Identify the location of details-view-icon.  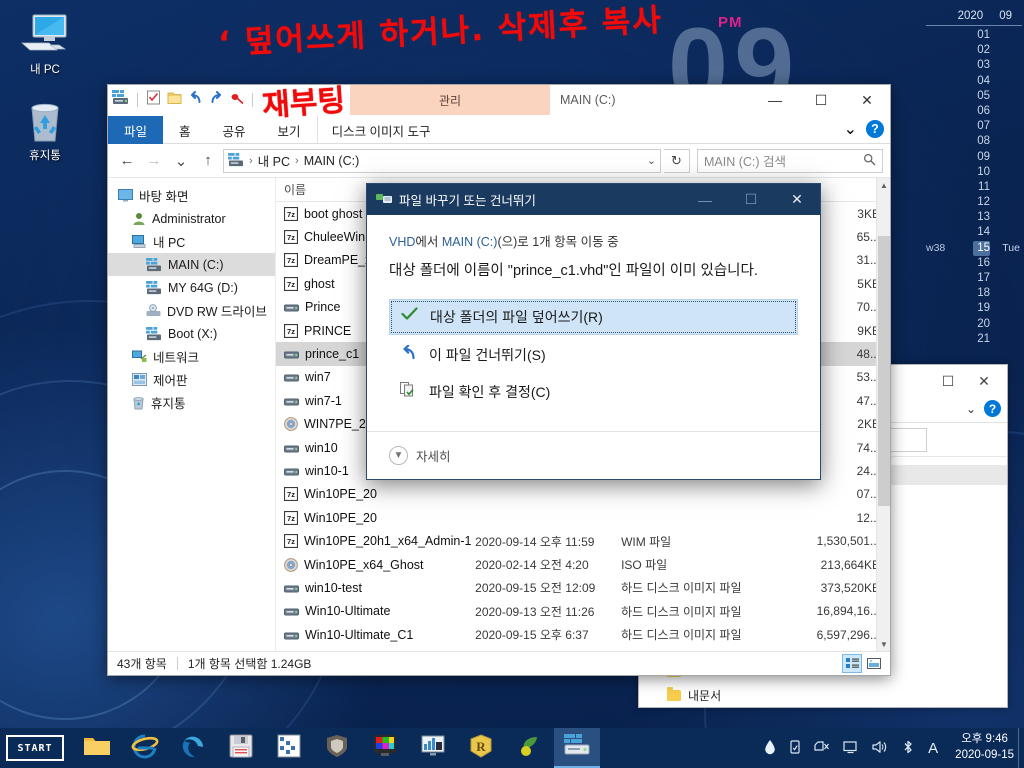
(852, 663).